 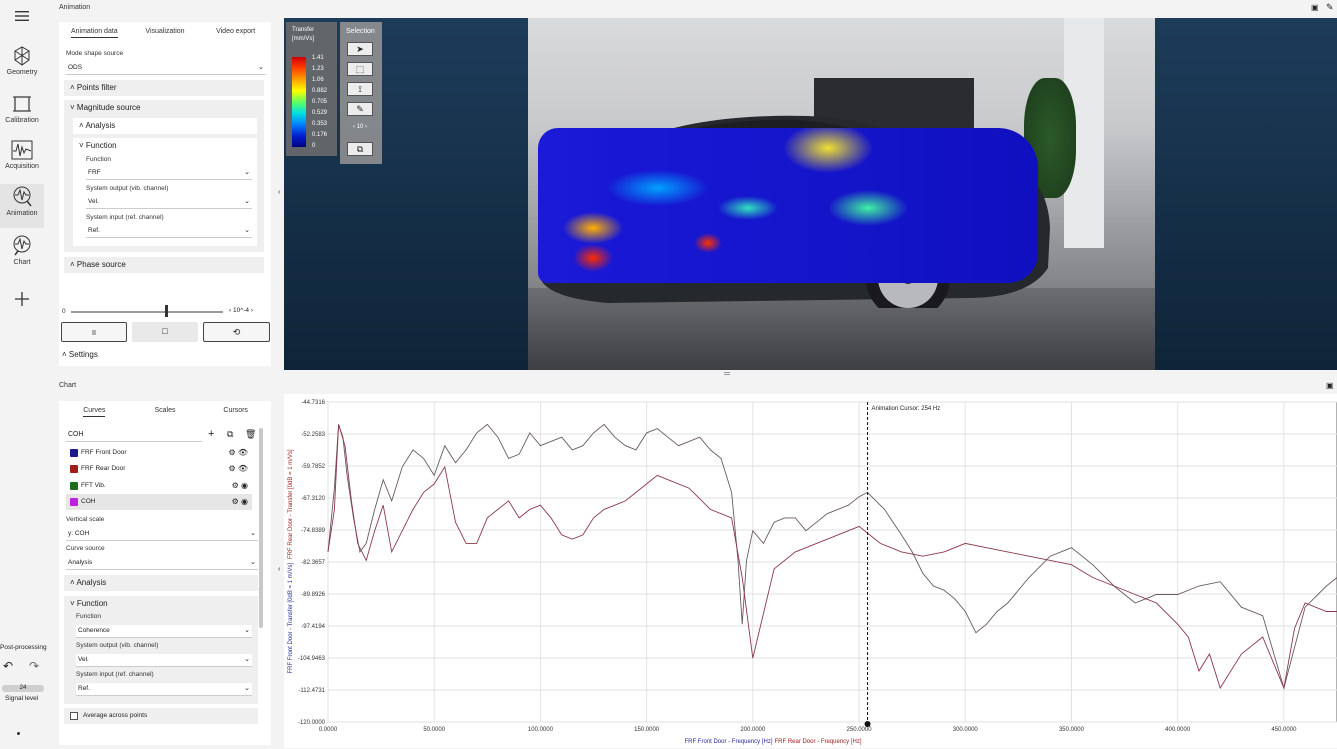 What do you see at coordinates (360, 130) in the screenshot?
I see `selection-counter: ‹ 10 ›` at bounding box center [360, 130].